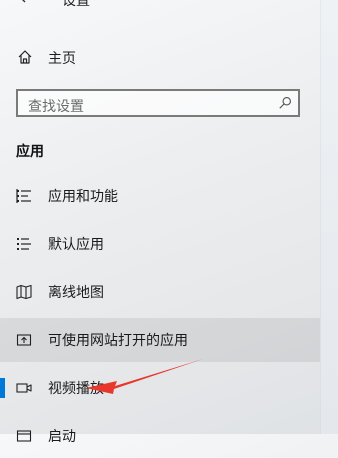 The height and width of the screenshot is (458, 338). What do you see at coordinates (56, 107) in the screenshot?
I see `search-placeholder: 查找设置` at bounding box center [56, 107].